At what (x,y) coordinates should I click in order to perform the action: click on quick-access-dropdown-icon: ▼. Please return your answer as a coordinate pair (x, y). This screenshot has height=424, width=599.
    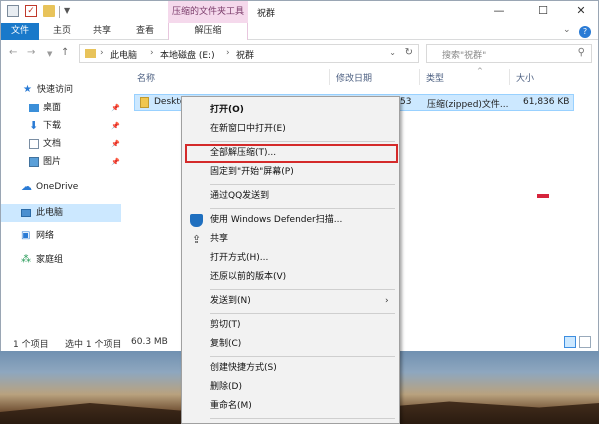
    Looking at the image, I should click on (67, 10).